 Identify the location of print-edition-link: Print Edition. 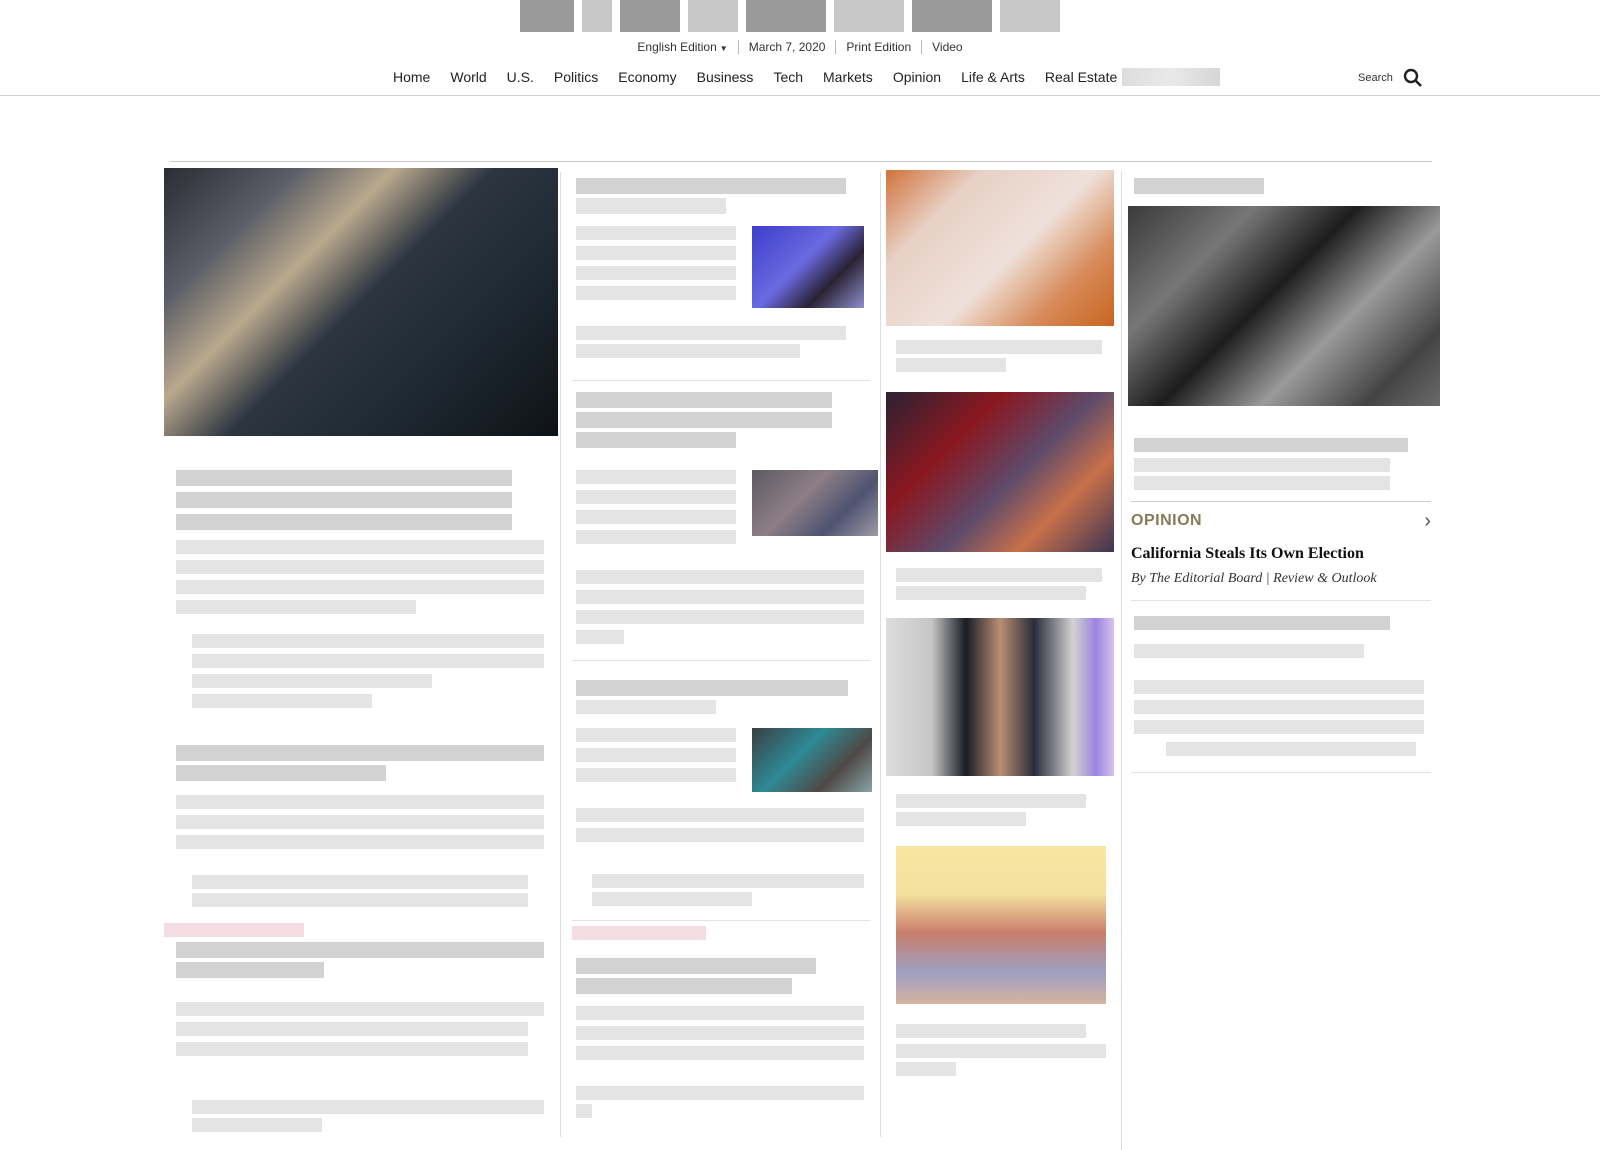
(878, 47).